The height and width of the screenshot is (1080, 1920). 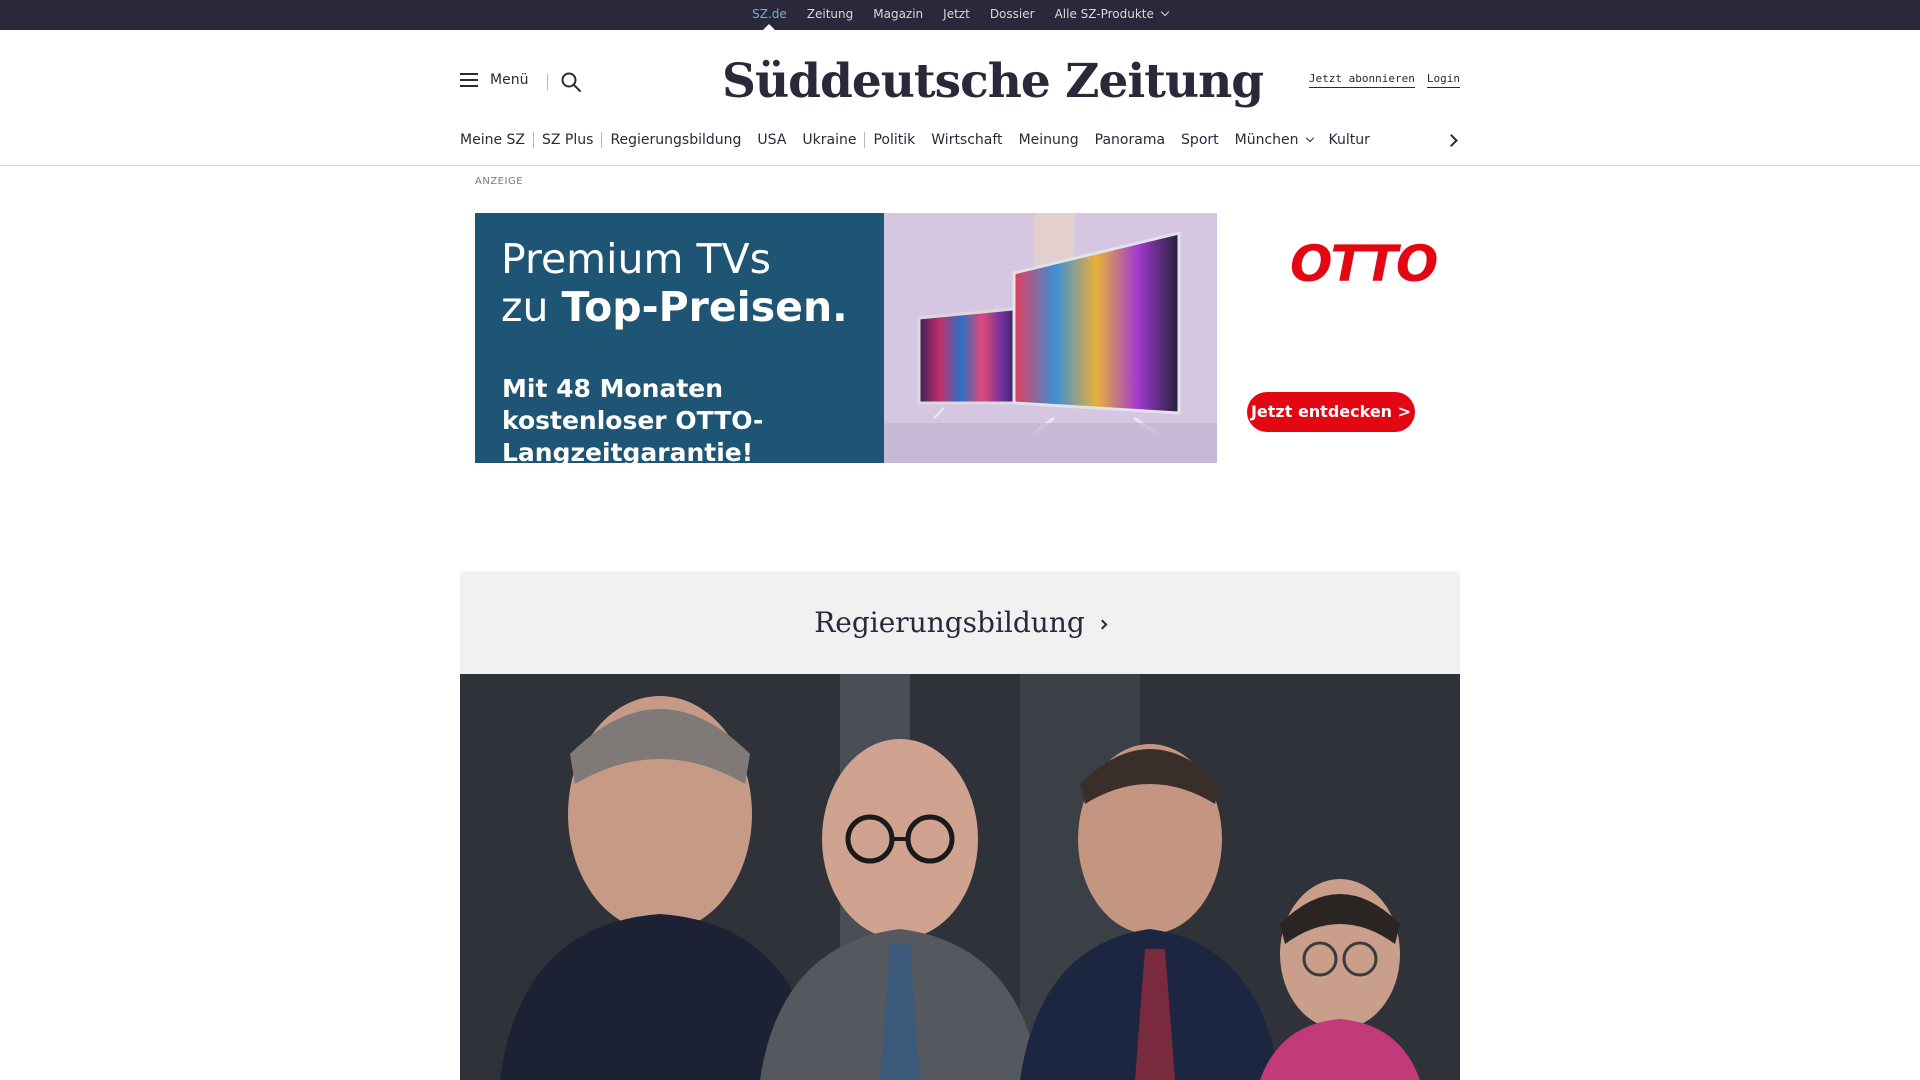 I want to click on ad-headline-2-bold: Top-Preisen., so click(x=704, y=307).